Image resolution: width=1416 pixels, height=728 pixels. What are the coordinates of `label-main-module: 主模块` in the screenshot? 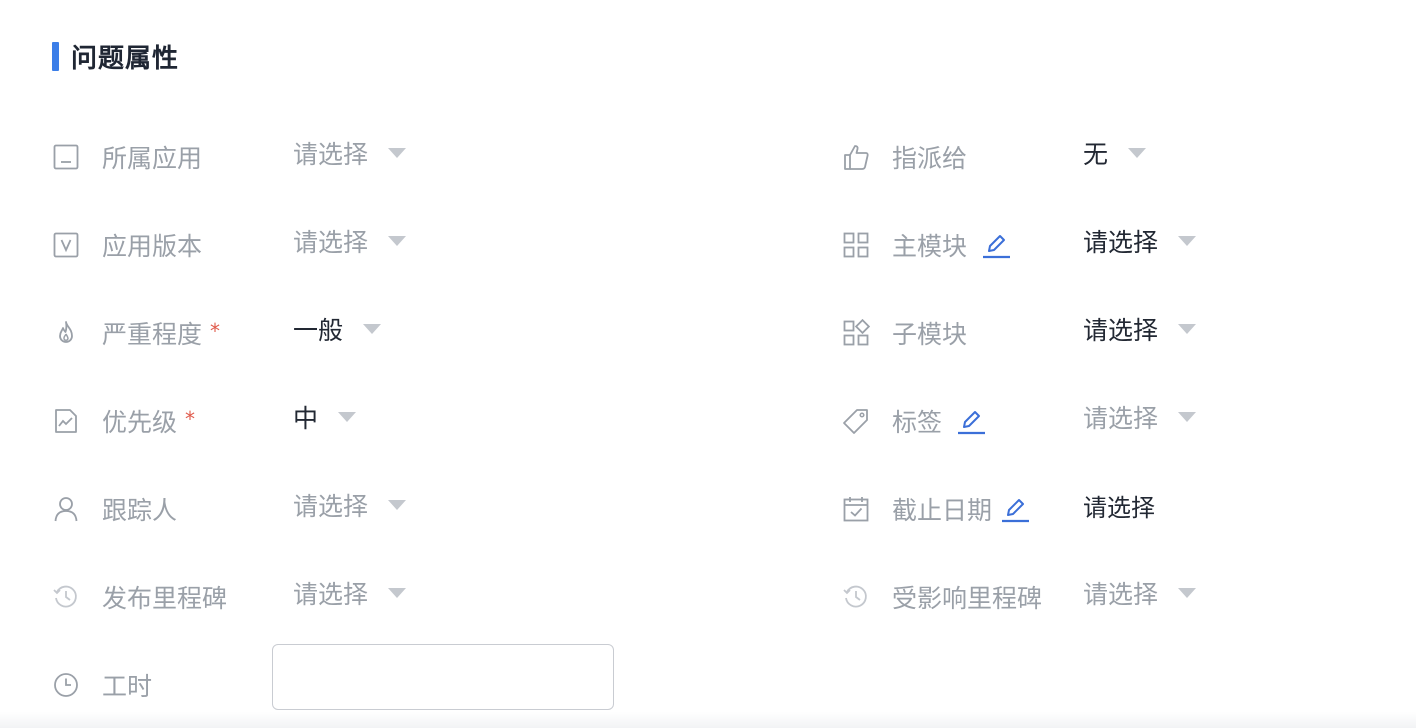 It's located at (930, 246).